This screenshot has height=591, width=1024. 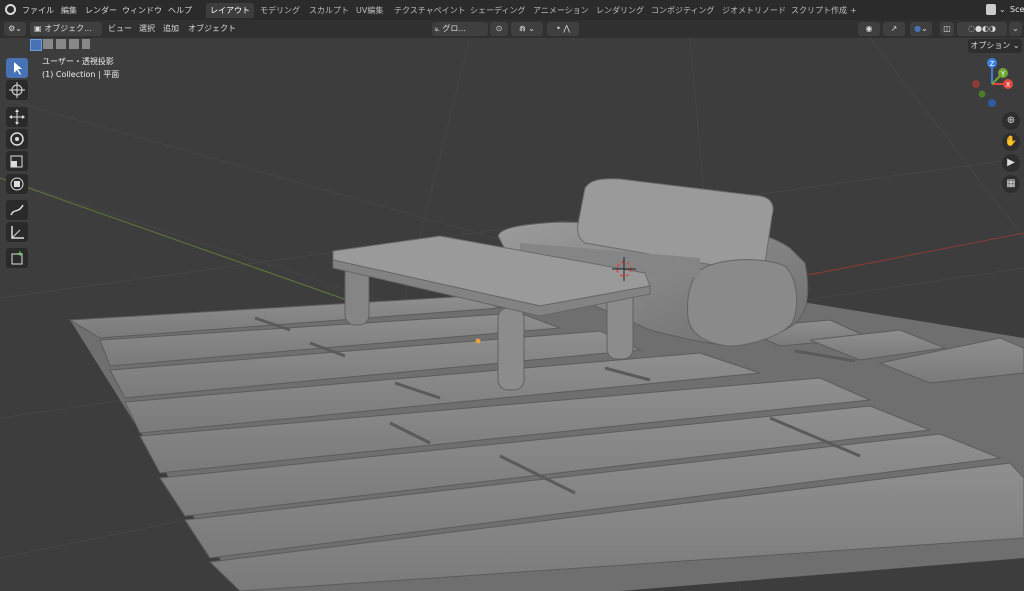 I want to click on scale-icon, so click(x=16, y=161).